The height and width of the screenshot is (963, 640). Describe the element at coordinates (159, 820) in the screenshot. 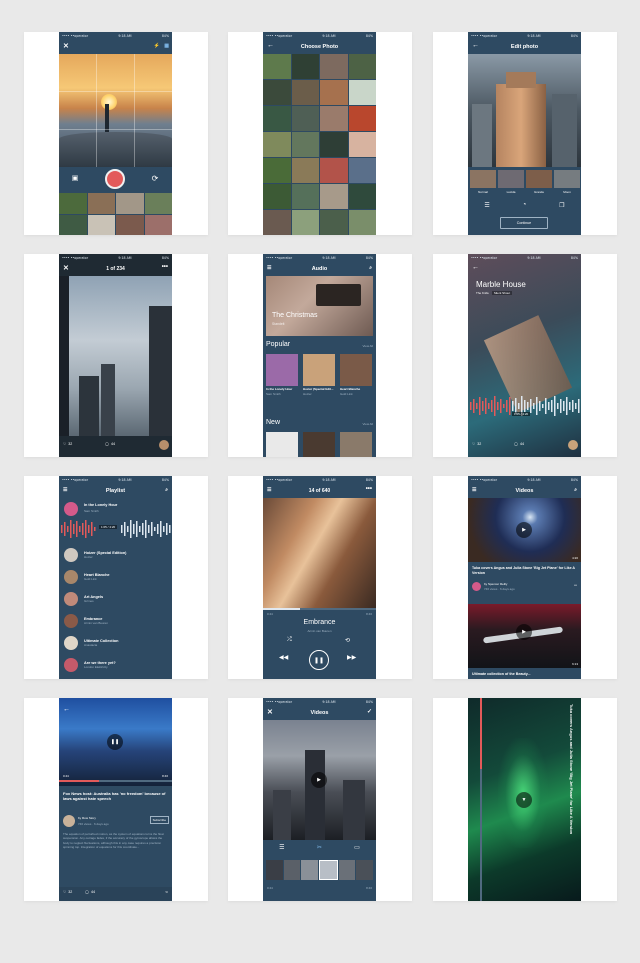

I see `subscribe-button: Subscribe` at that location.